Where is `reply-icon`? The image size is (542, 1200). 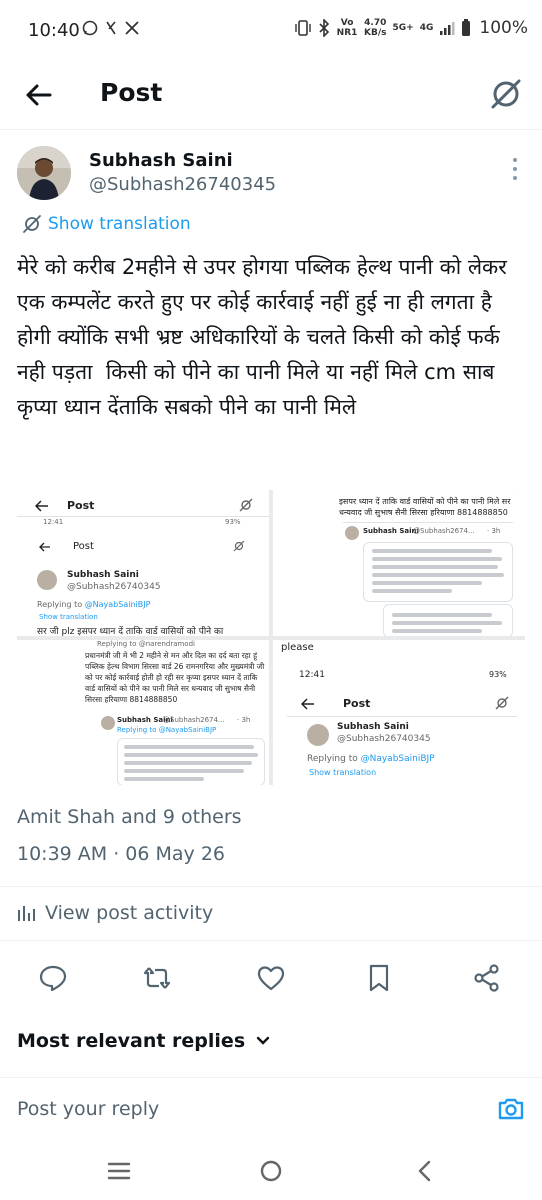 reply-icon is located at coordinates (53, 978).